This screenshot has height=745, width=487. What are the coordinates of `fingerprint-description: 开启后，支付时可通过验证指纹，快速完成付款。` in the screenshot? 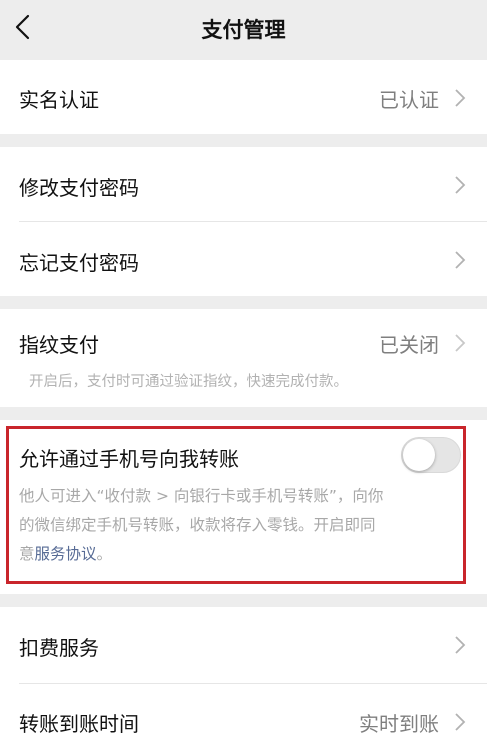 It's located at (188, 382).